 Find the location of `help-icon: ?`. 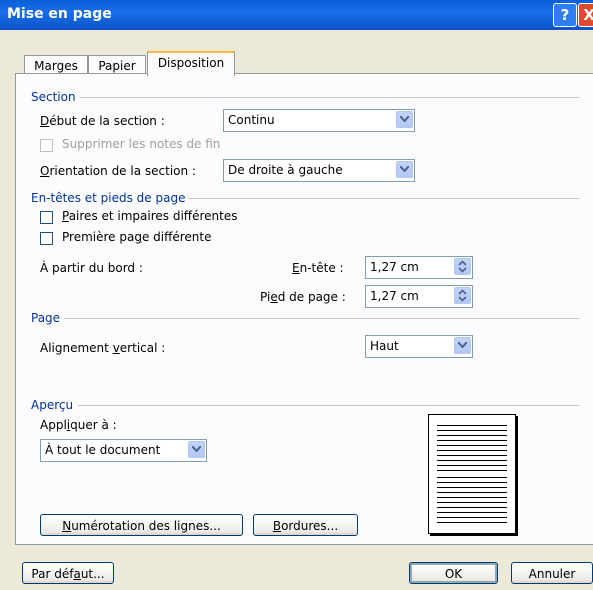

help-icon: ? is located at coordinates (565, 15).